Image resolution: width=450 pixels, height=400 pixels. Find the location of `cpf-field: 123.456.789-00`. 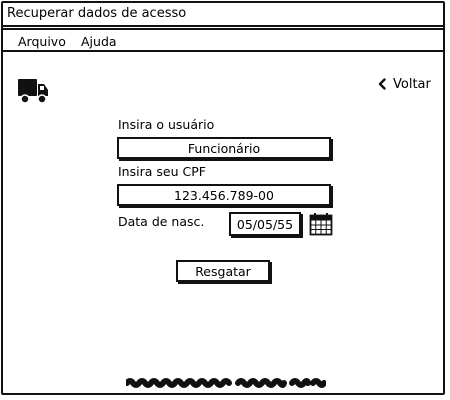

cpf-field: 123.456.789-00 is located at coordinates (224, 195).